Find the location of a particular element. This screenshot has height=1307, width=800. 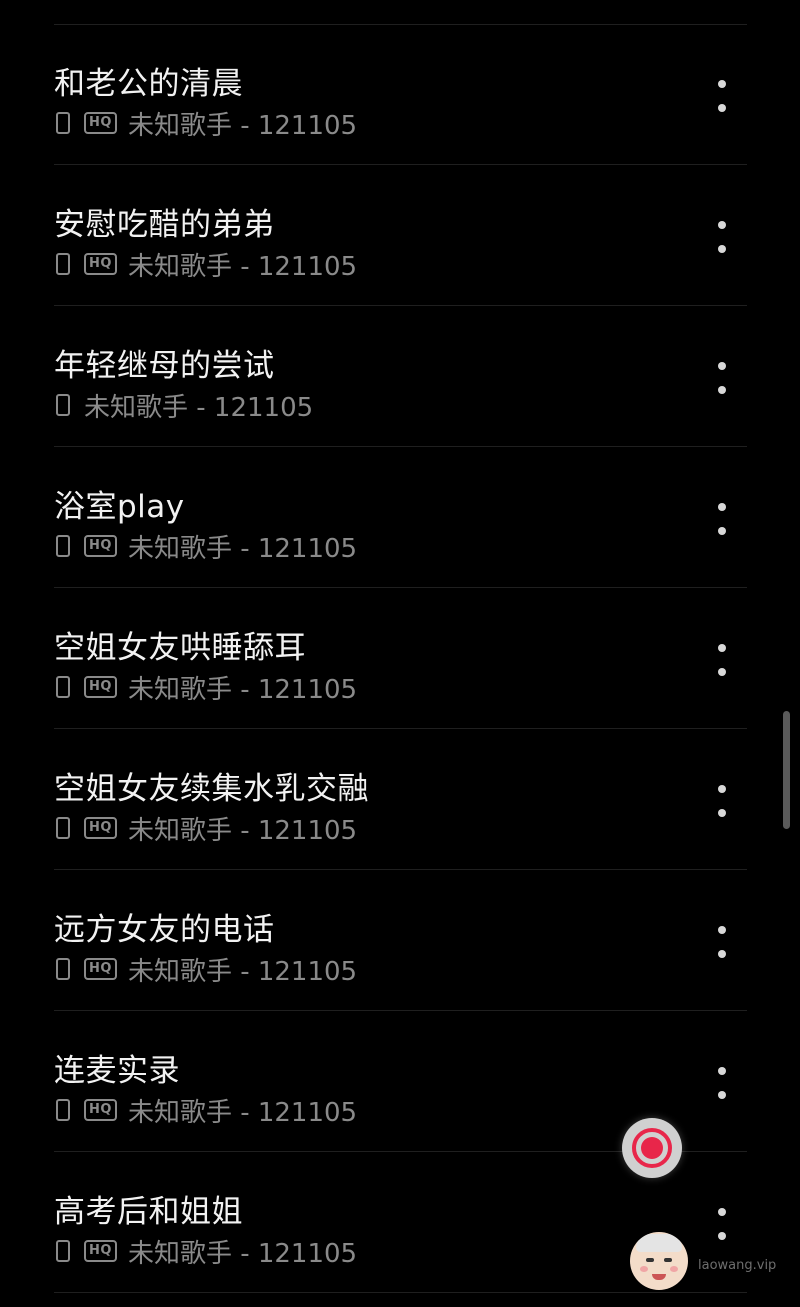

song-title: 远方女友的电话 is located at coordinates (164, 930).